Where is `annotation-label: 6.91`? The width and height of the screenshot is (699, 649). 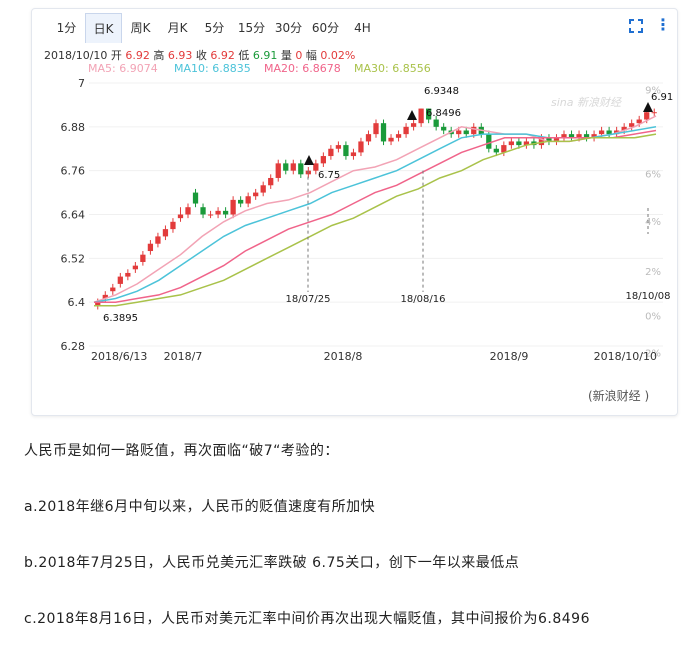
annotation-label: 6.91 is located at coordinates (662, 97).